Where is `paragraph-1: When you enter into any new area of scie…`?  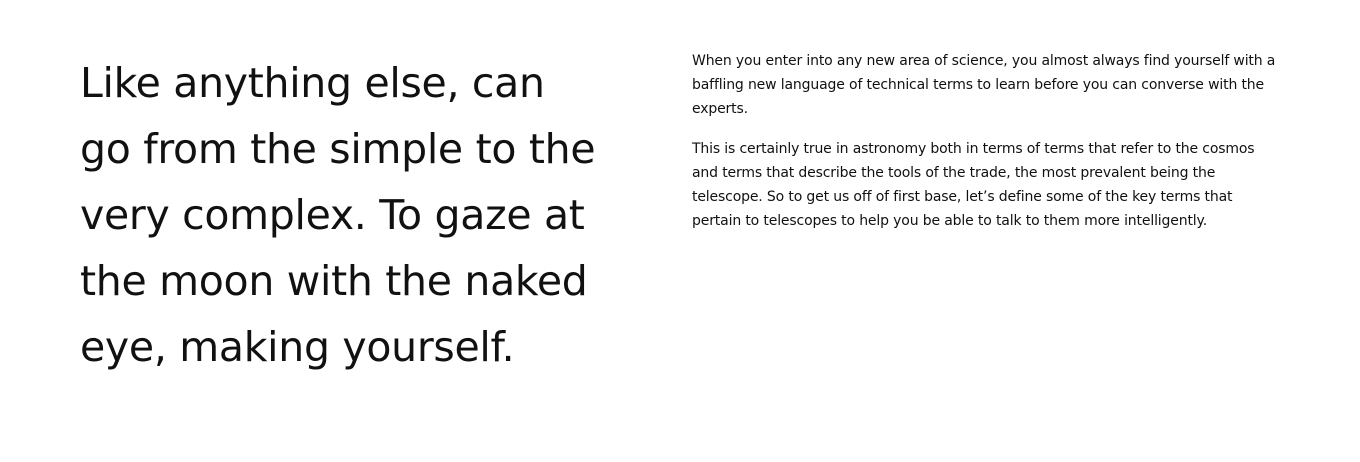 paragraph-1: When you enter into any new area of scie… is located at coordinates (984, 85).